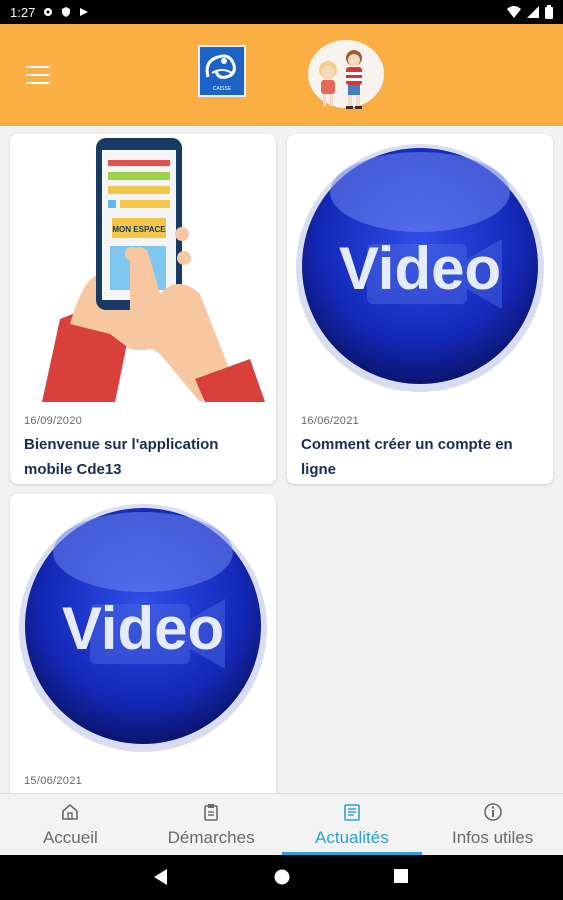 This screenshot has width=563, height=900. What do you see at coordinates (533, 12) in the screenshot?
I see `signal-icon` at bounding box center [533, 12].